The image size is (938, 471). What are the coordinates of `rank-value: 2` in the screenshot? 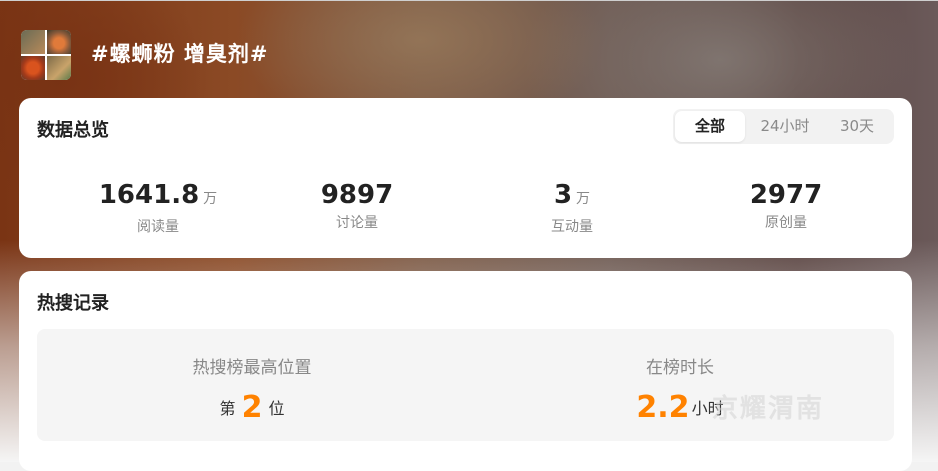 It's located at (252, 407).